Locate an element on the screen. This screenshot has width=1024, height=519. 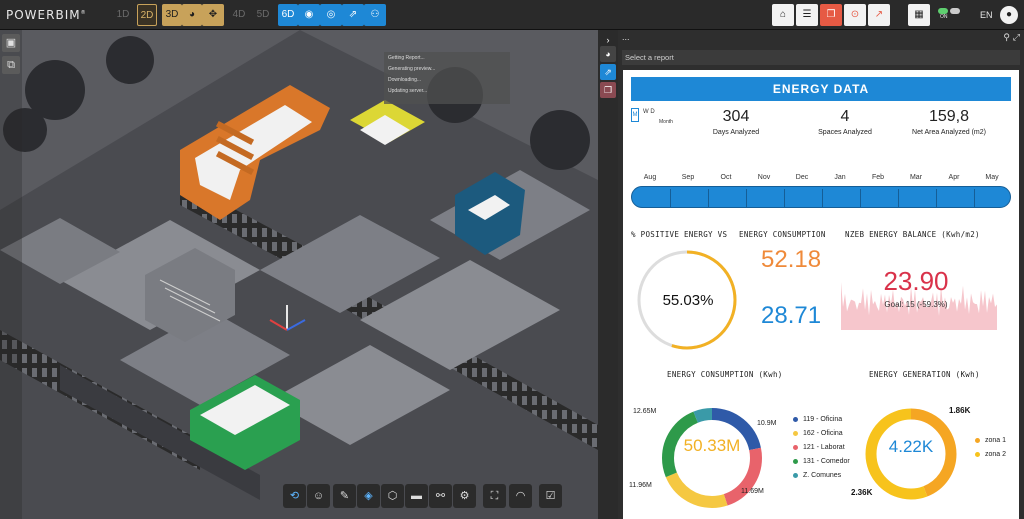
cube-icon: ▣ is located at coordinates (11, 43).